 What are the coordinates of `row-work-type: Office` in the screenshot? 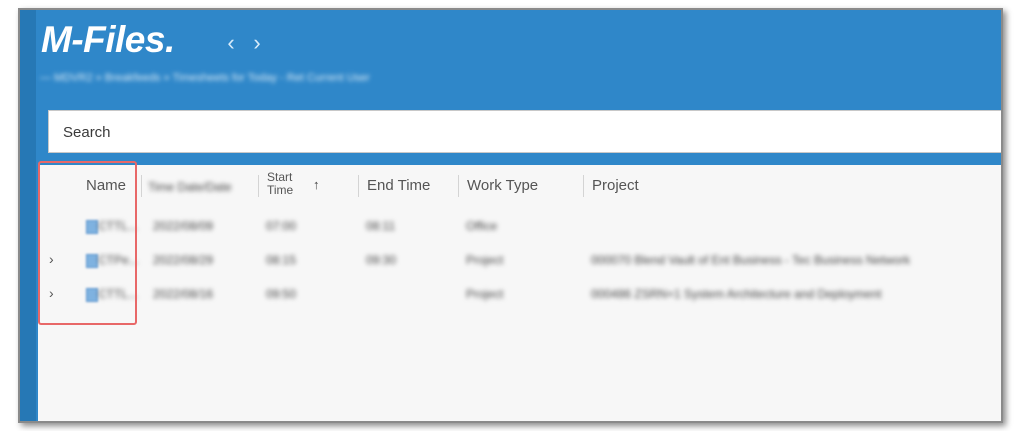 It's located at (482, 226).